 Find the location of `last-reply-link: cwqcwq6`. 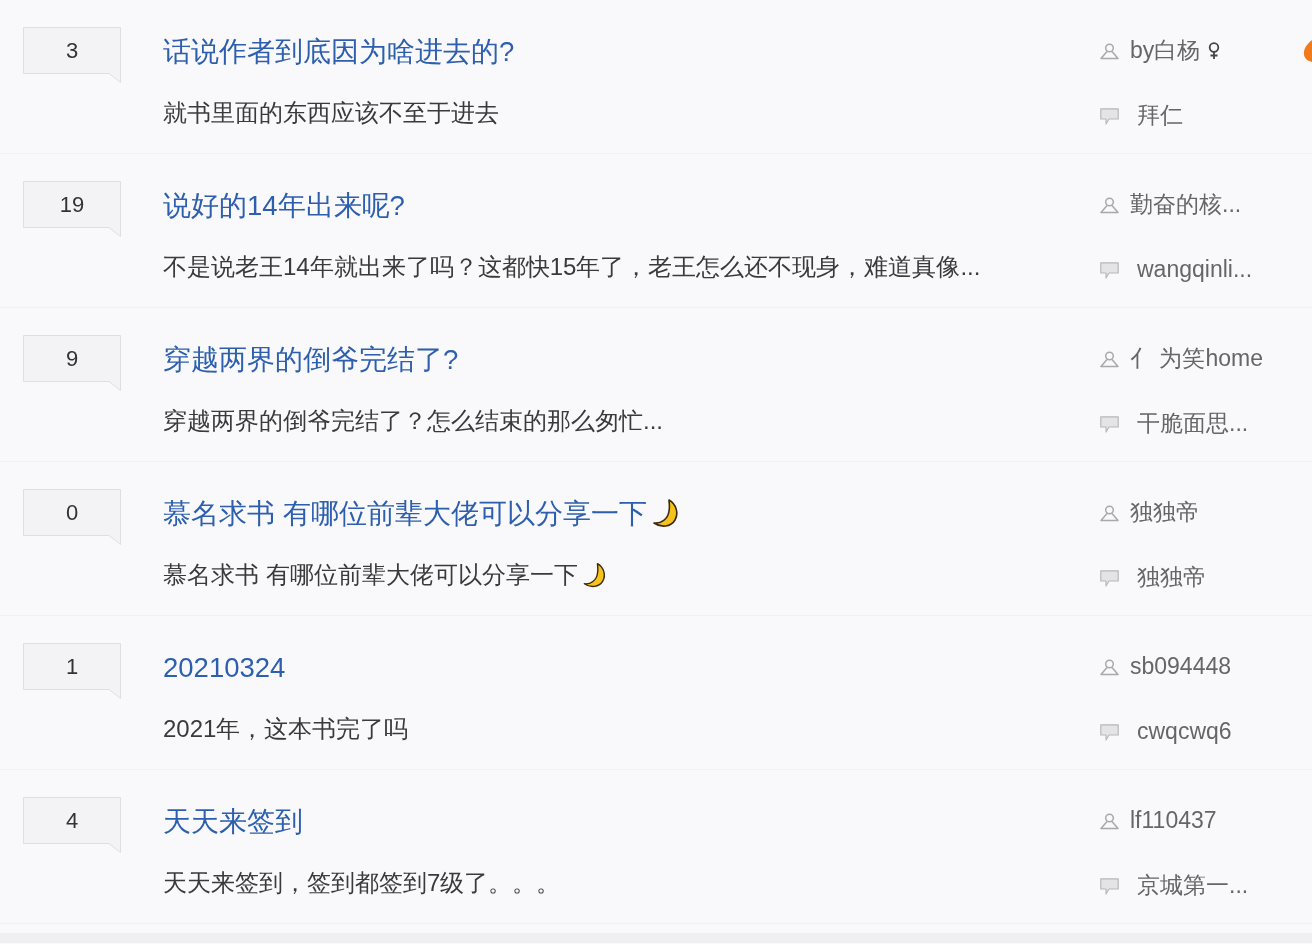

last-reply-link: cwqcwq6 is located at coordinates (1184, 732).